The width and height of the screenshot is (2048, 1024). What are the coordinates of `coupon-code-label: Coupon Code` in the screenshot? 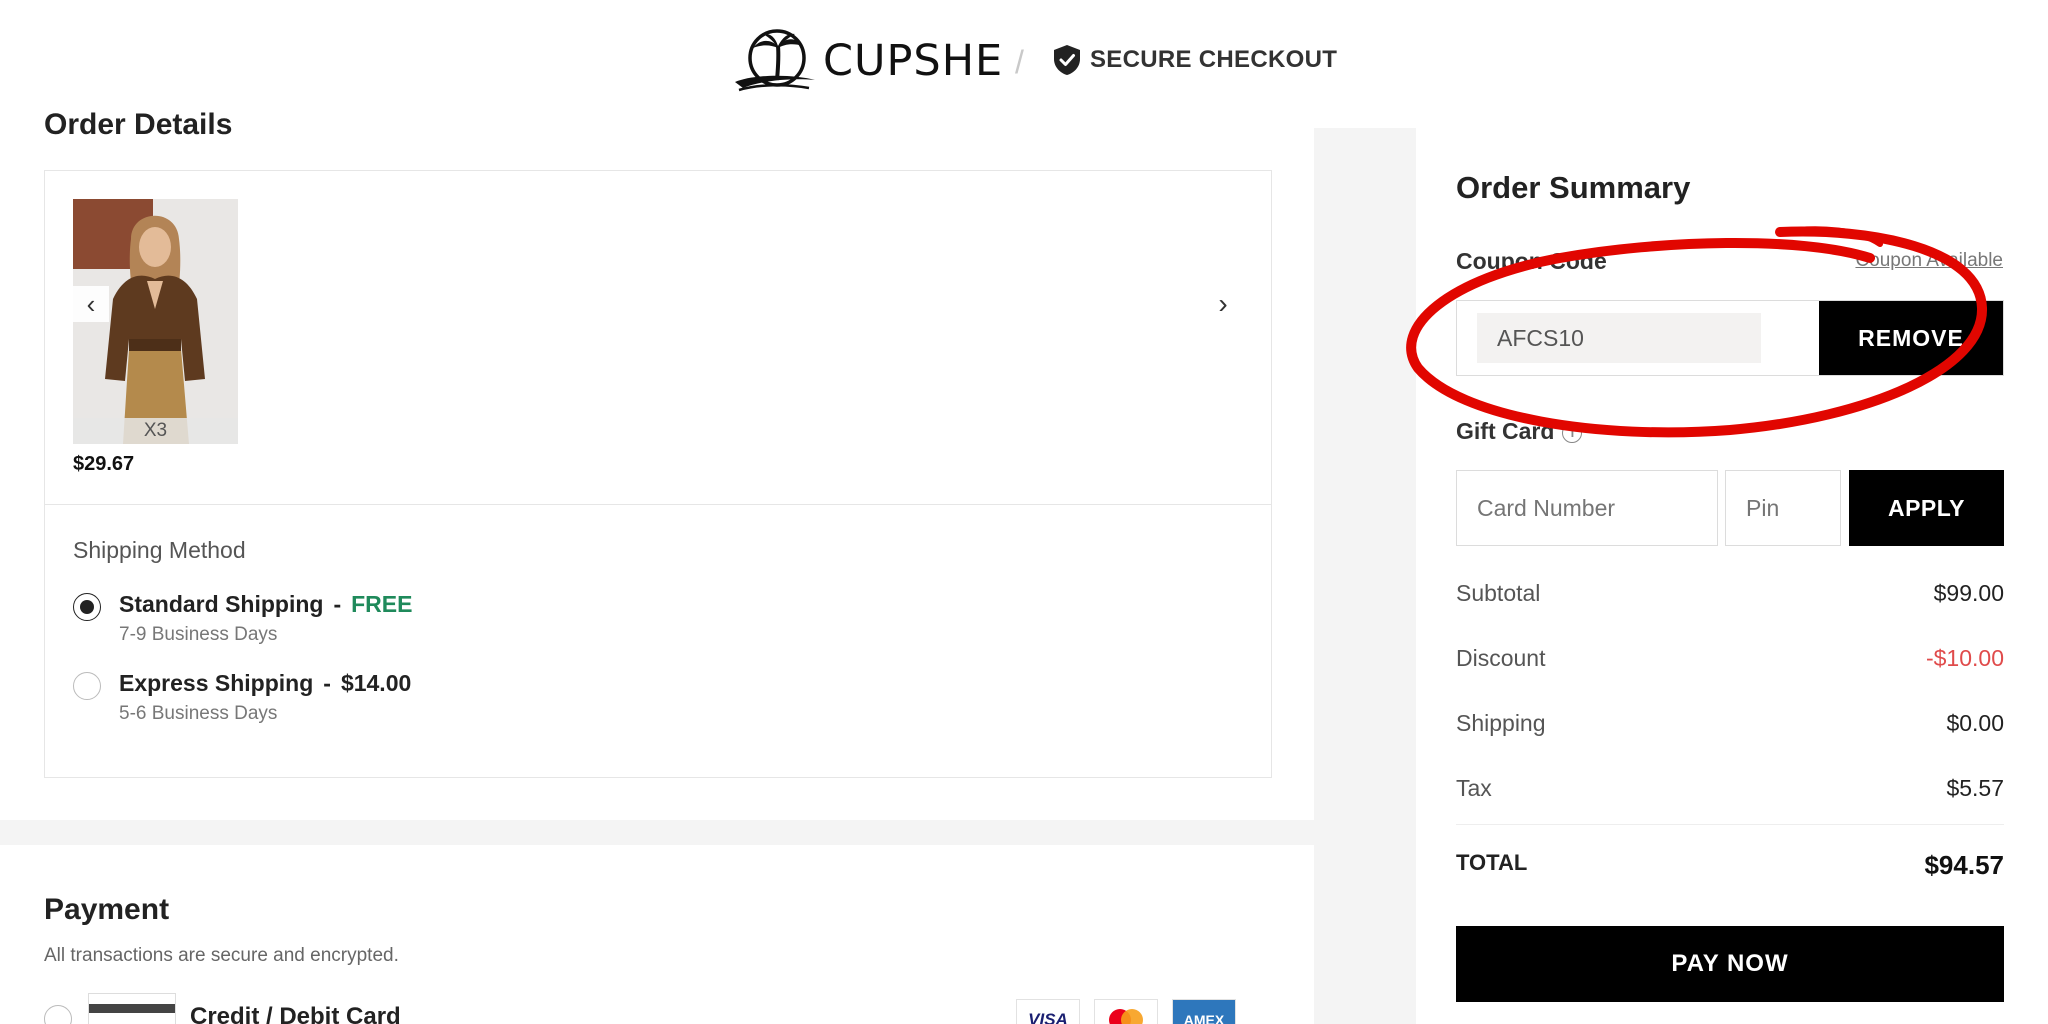 It's located at (1531, 261).